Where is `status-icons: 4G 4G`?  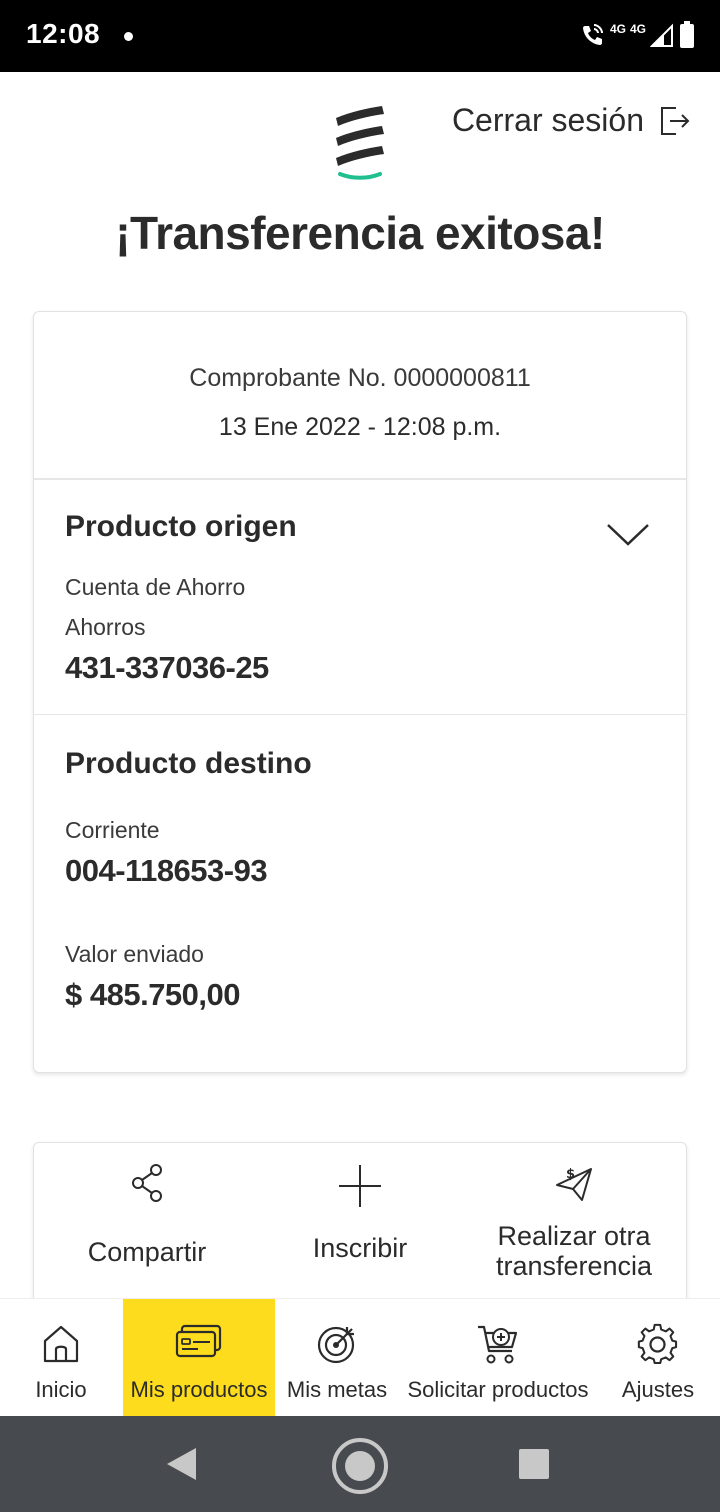
status-icons: 4G 4G is located at coordinates (638, 35).